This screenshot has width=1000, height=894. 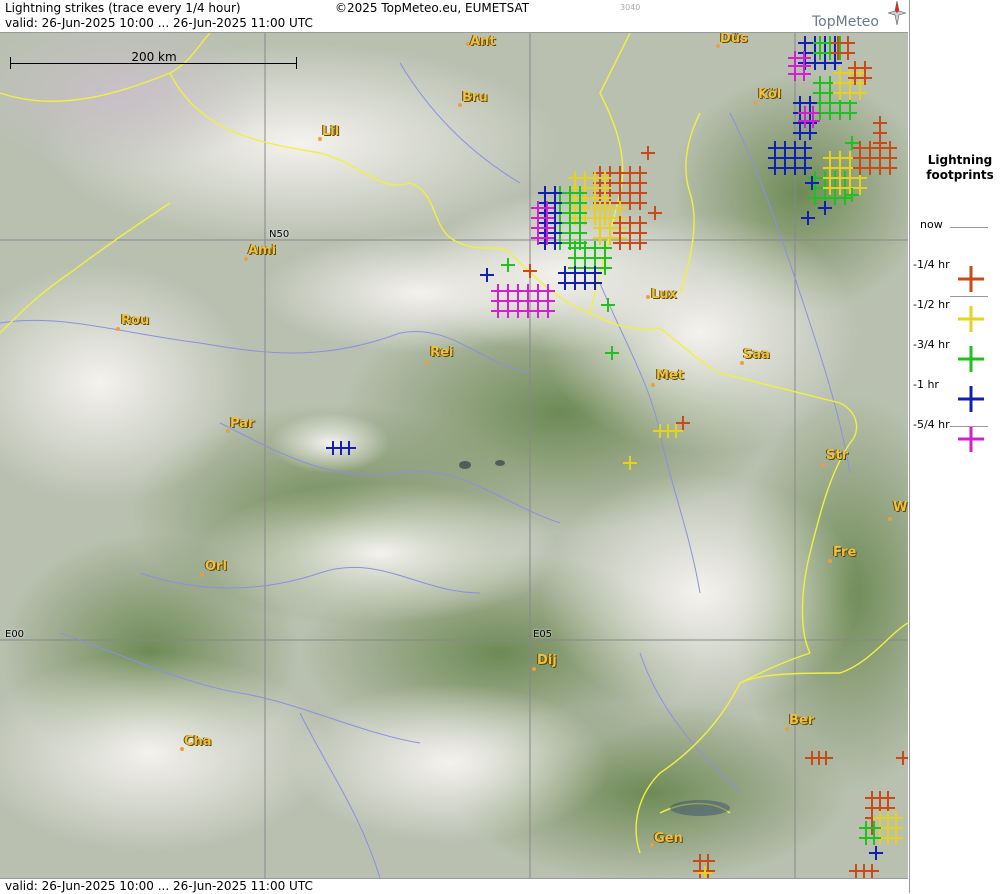 I want to click on logo-text: TopMeteo, so click(x=845, y=22).